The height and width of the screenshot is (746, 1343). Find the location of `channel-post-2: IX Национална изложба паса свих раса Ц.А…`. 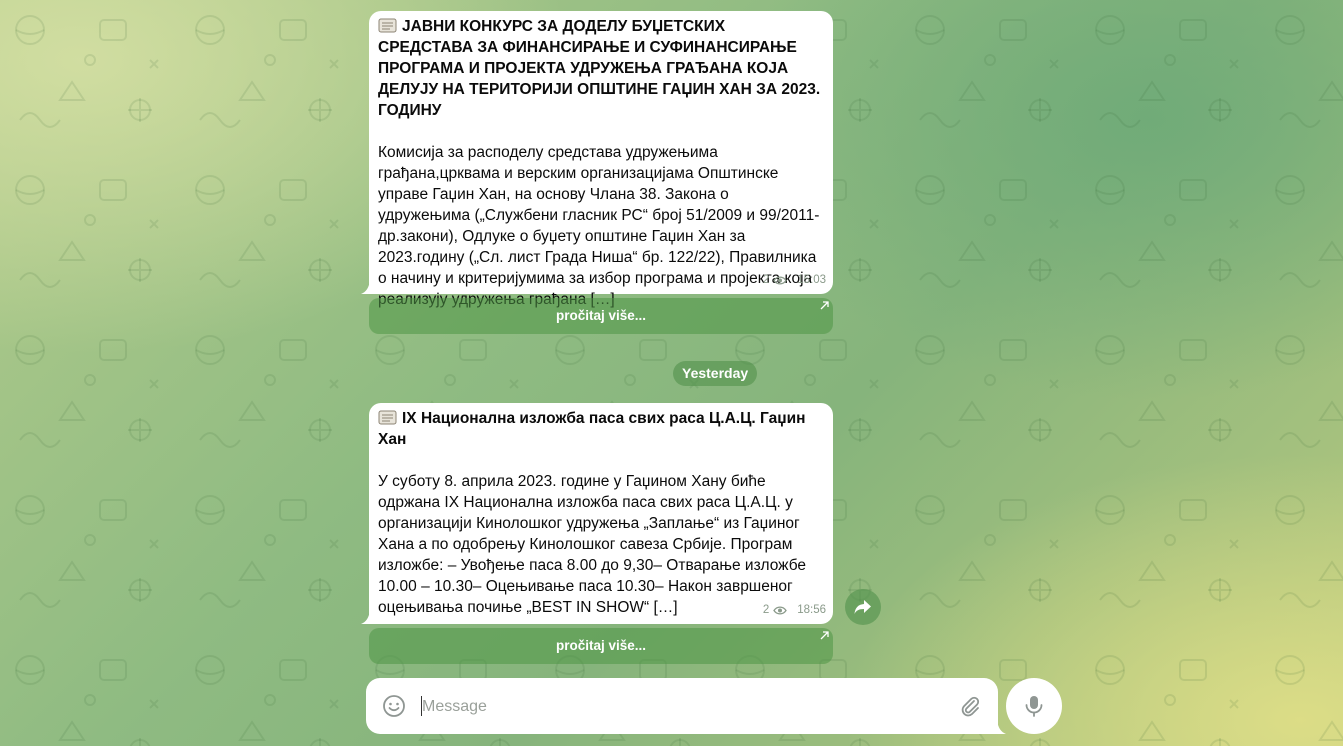

channel-post-2: IX Национална изложба паса свих раса Ц.А… is located at coordinates (597, 513).